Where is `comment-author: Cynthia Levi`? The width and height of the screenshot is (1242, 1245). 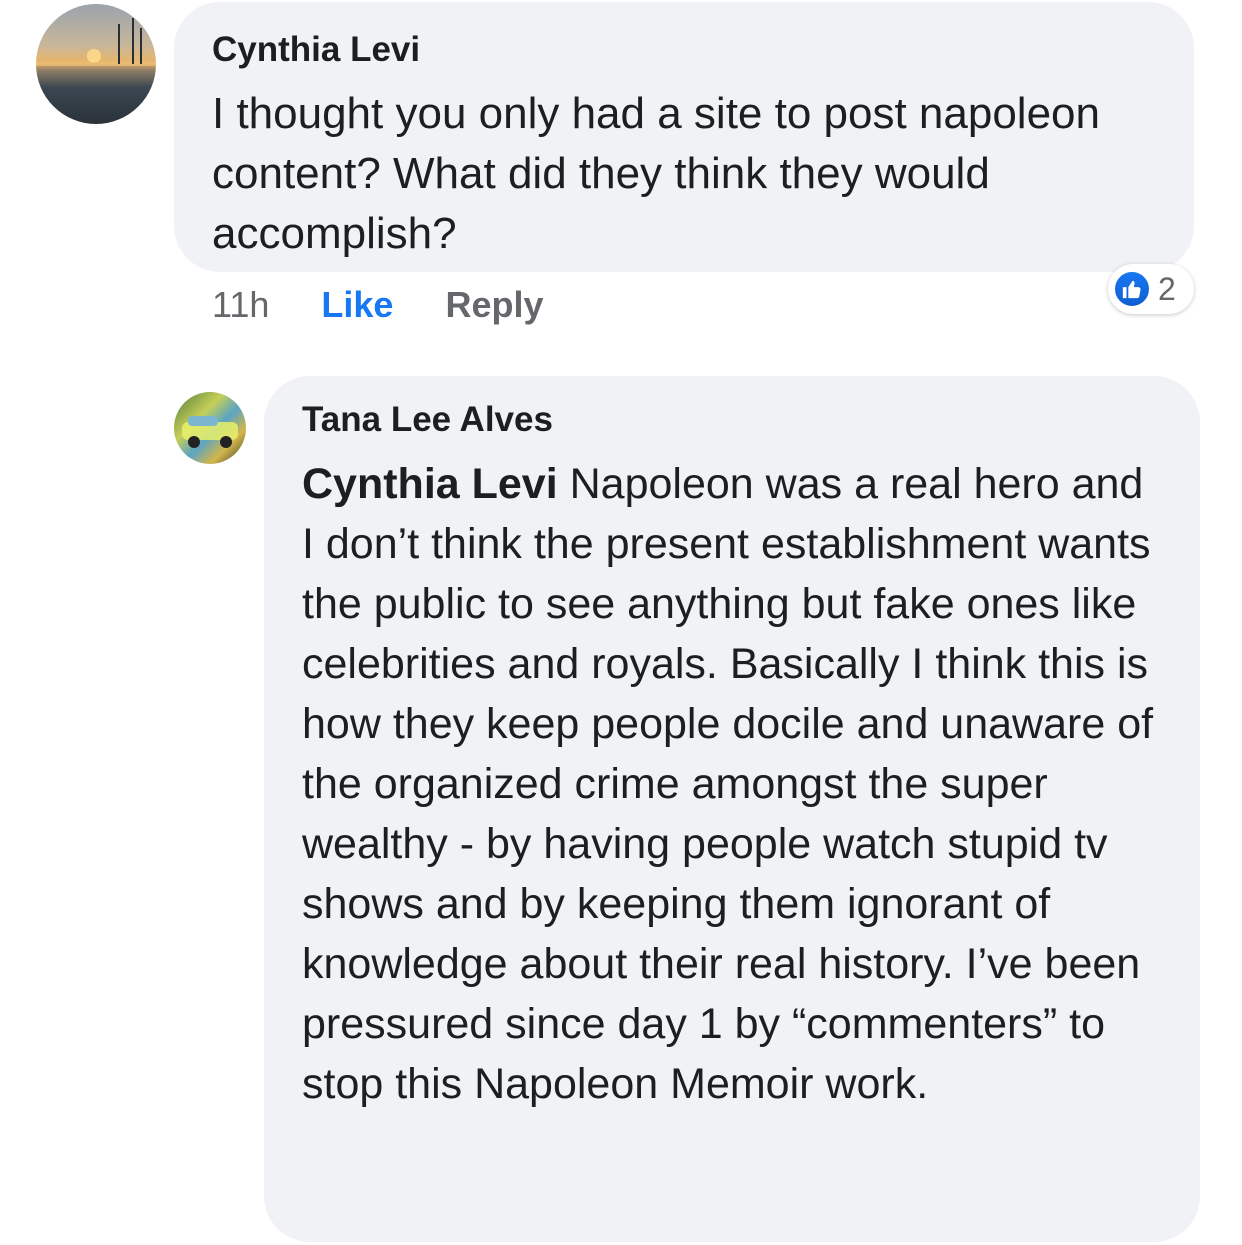
comment-author: Cynthia Levi is located at coordinates (684, 50).